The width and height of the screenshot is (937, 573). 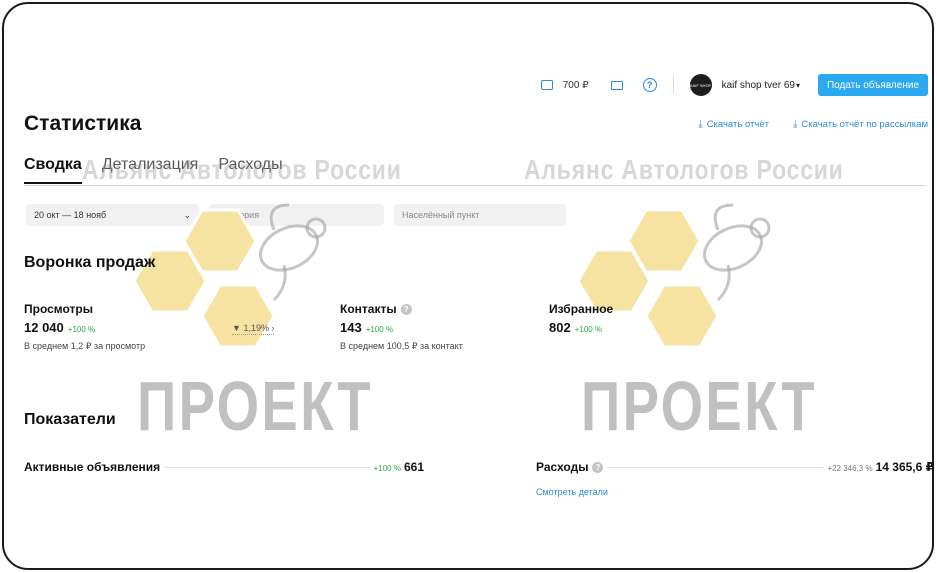 I want to click on views-value-row: 12 040 +100 %, so click(x=84, y=327).